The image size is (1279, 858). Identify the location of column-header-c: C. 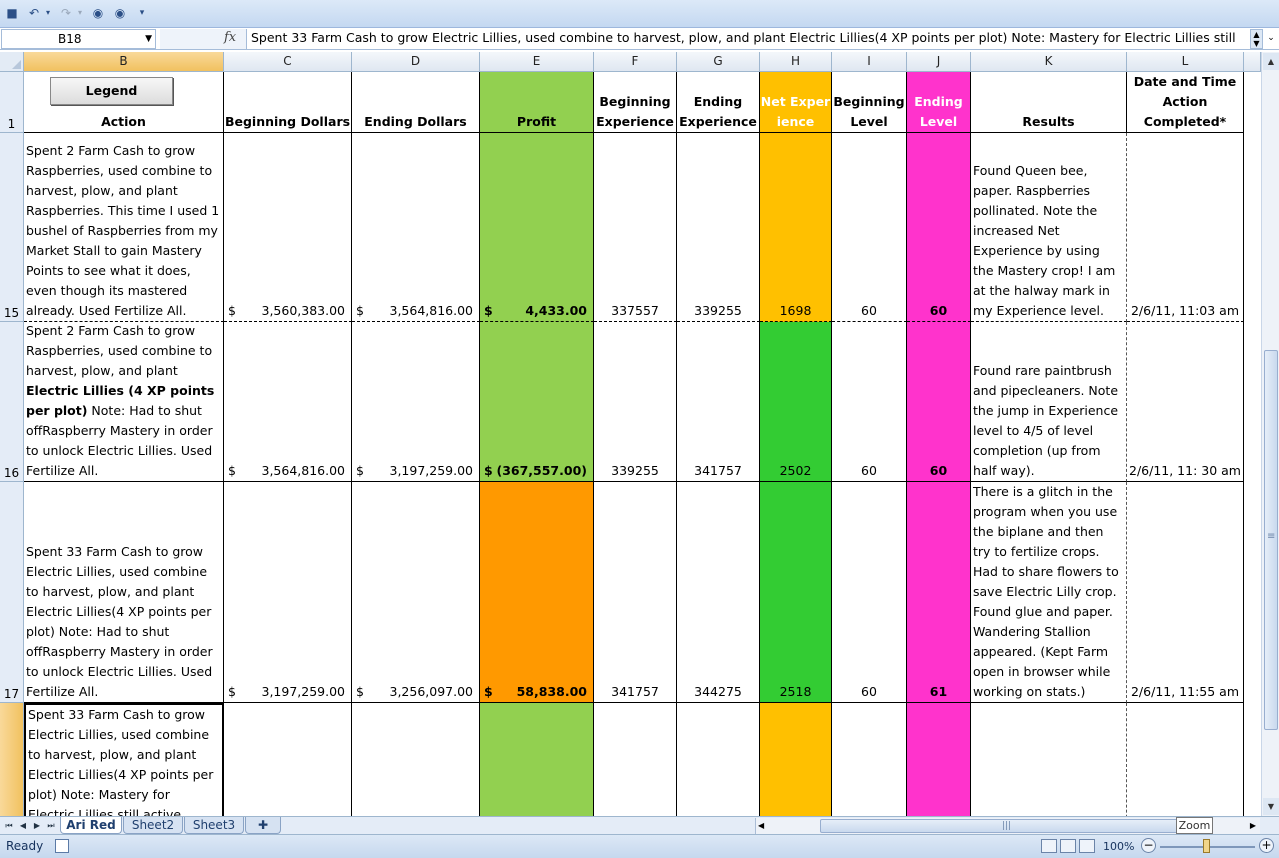
(288, 62).